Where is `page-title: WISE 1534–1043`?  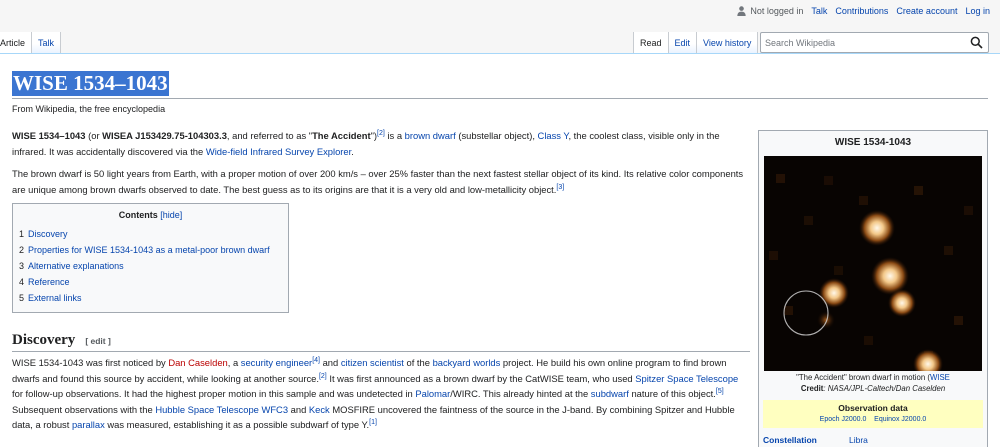
page-title: WISE 1534–1043 is located at coordinates (90, 83).